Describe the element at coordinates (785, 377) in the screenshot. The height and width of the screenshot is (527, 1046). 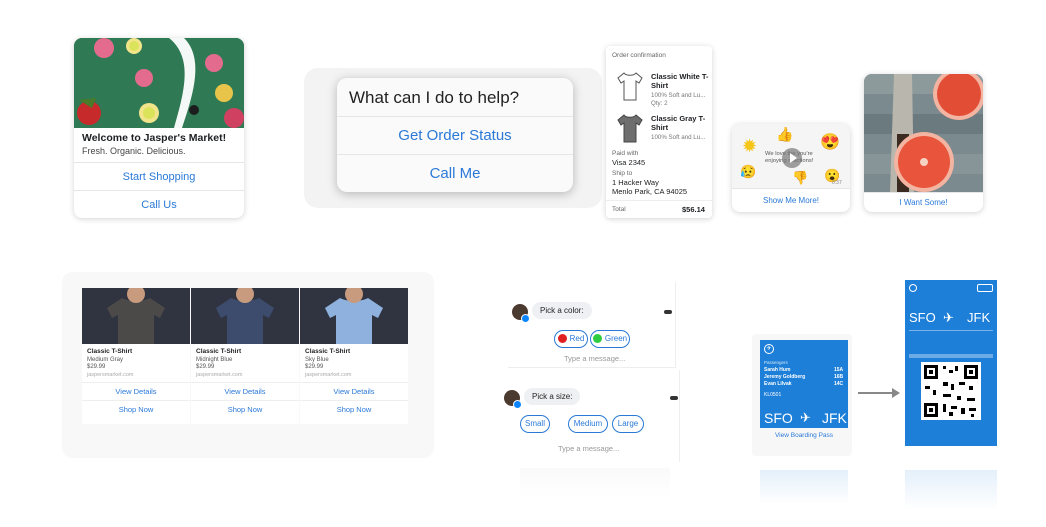
I see `passenger-2: Jeremy Goldberg` at that location.